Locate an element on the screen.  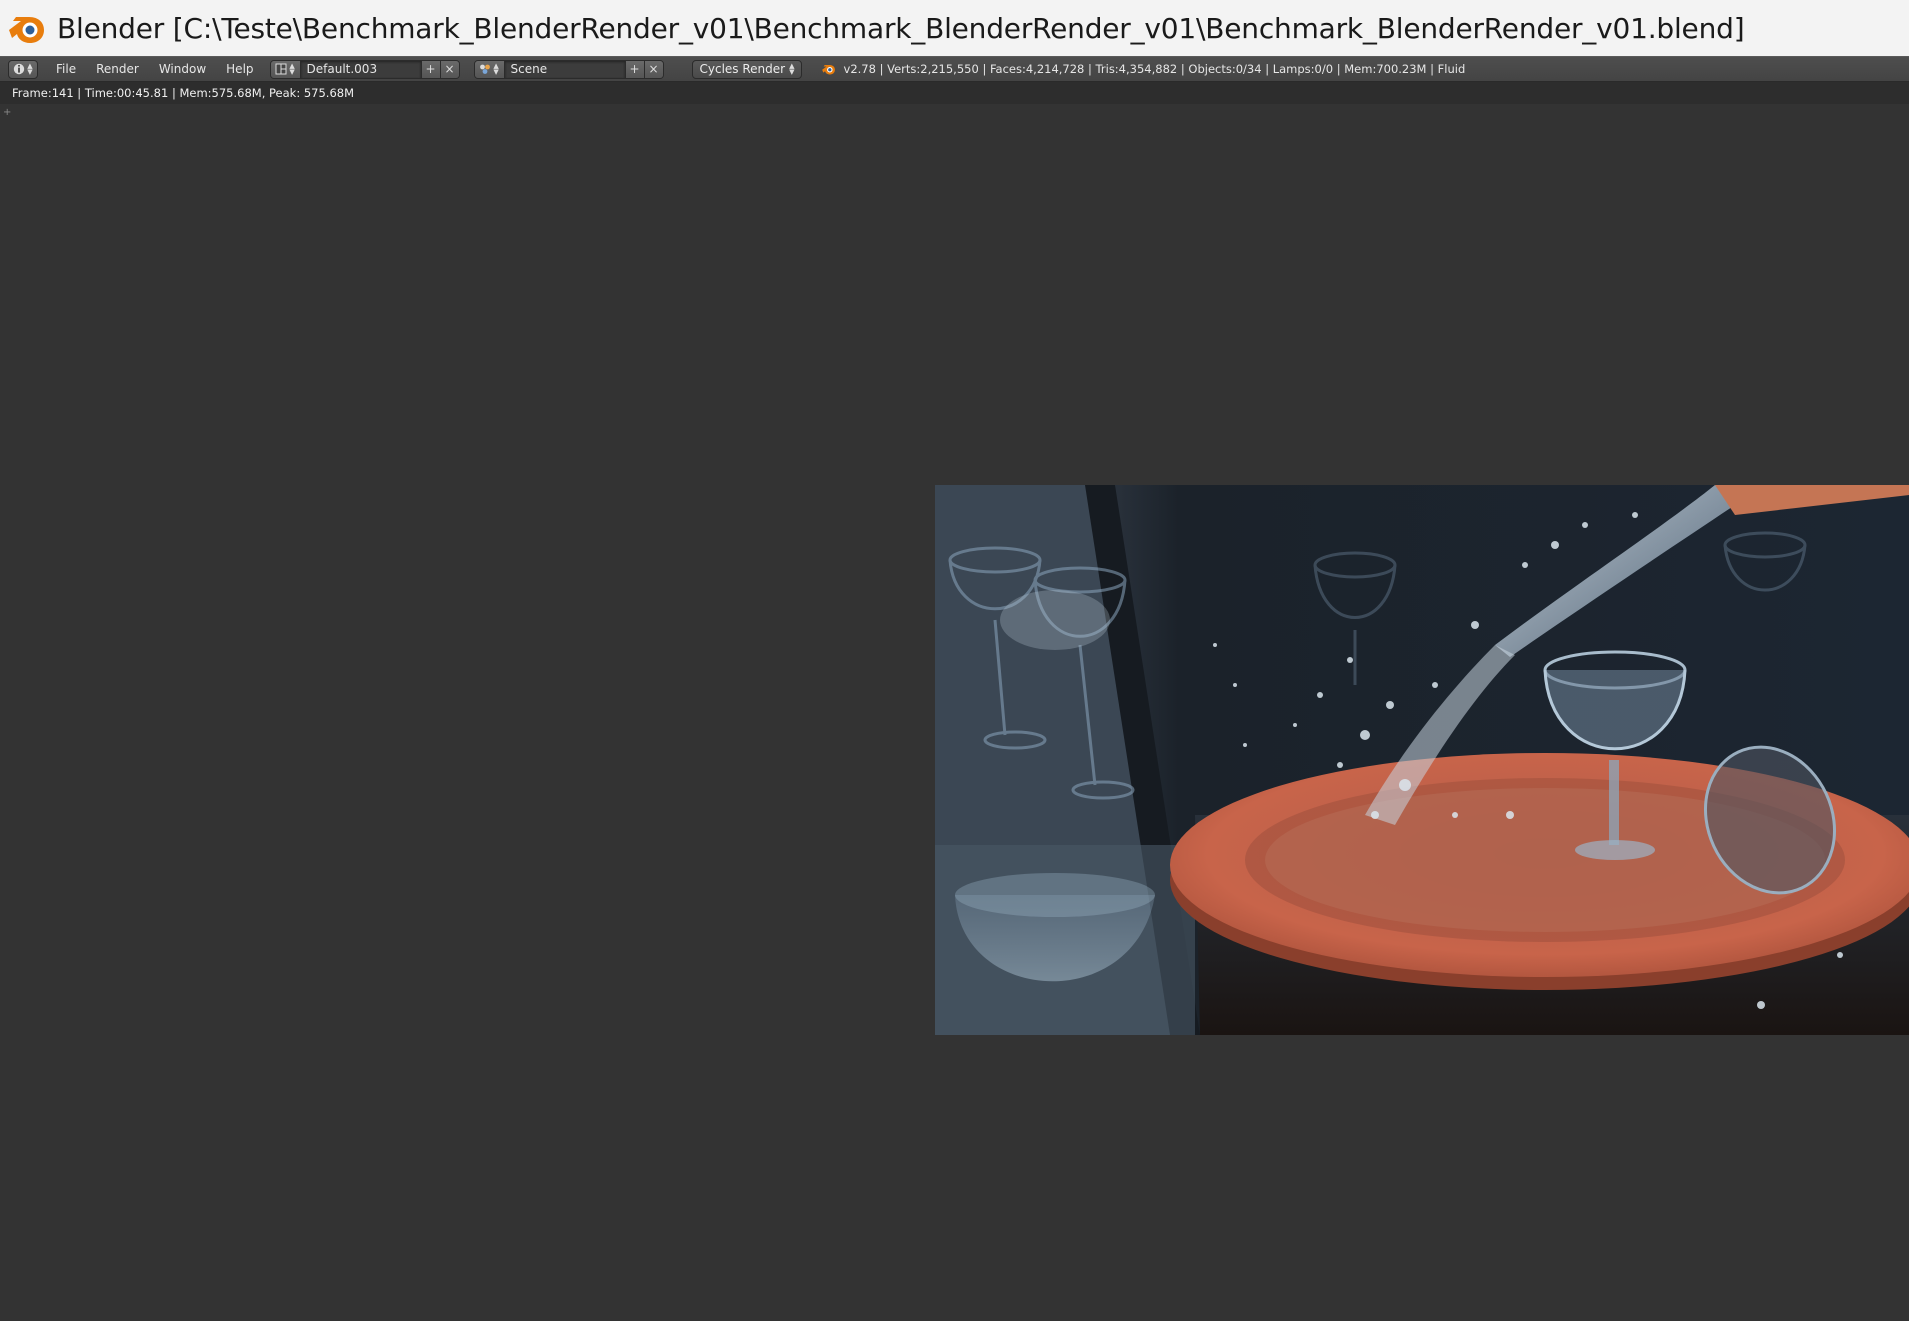
menu-window: Window is located at coordinates (182, 69).